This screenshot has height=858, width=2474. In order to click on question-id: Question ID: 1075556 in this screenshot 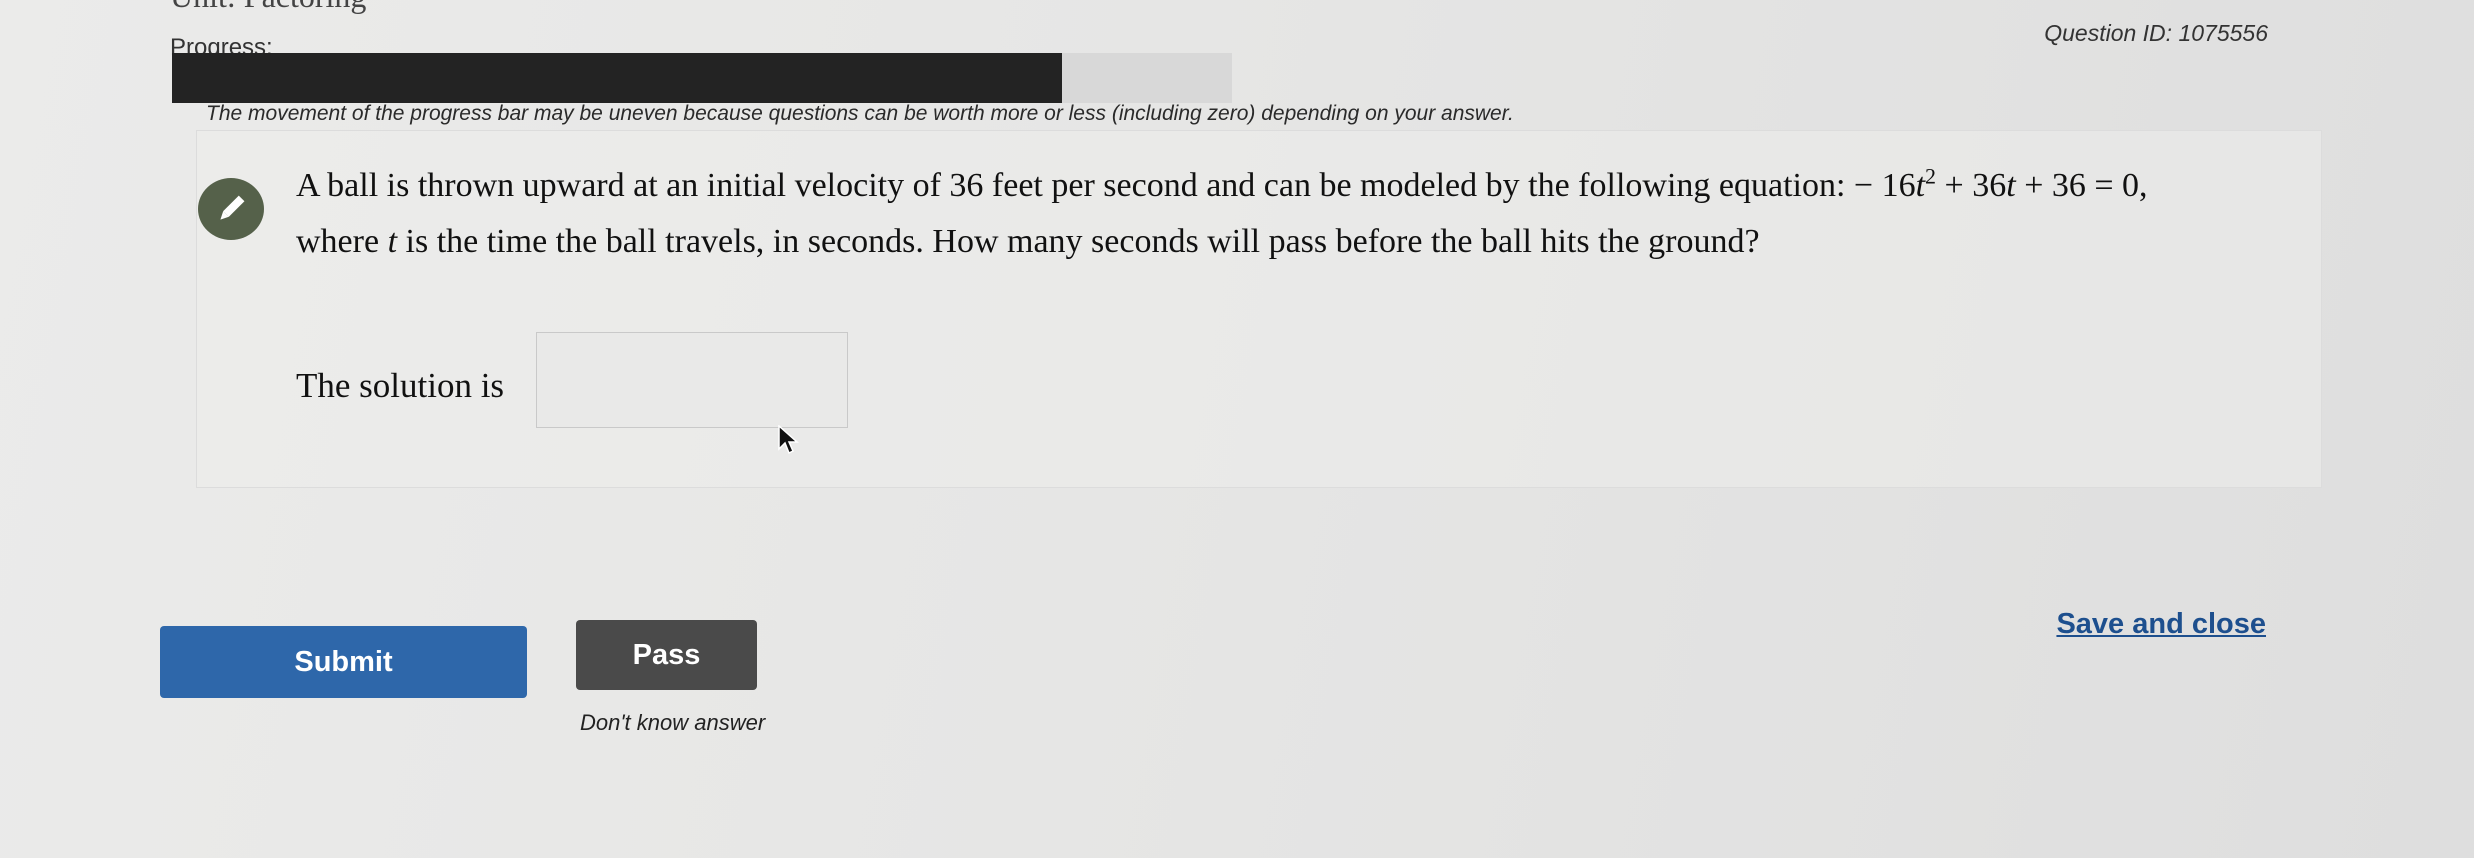, I will do `click(2156, 33)`.